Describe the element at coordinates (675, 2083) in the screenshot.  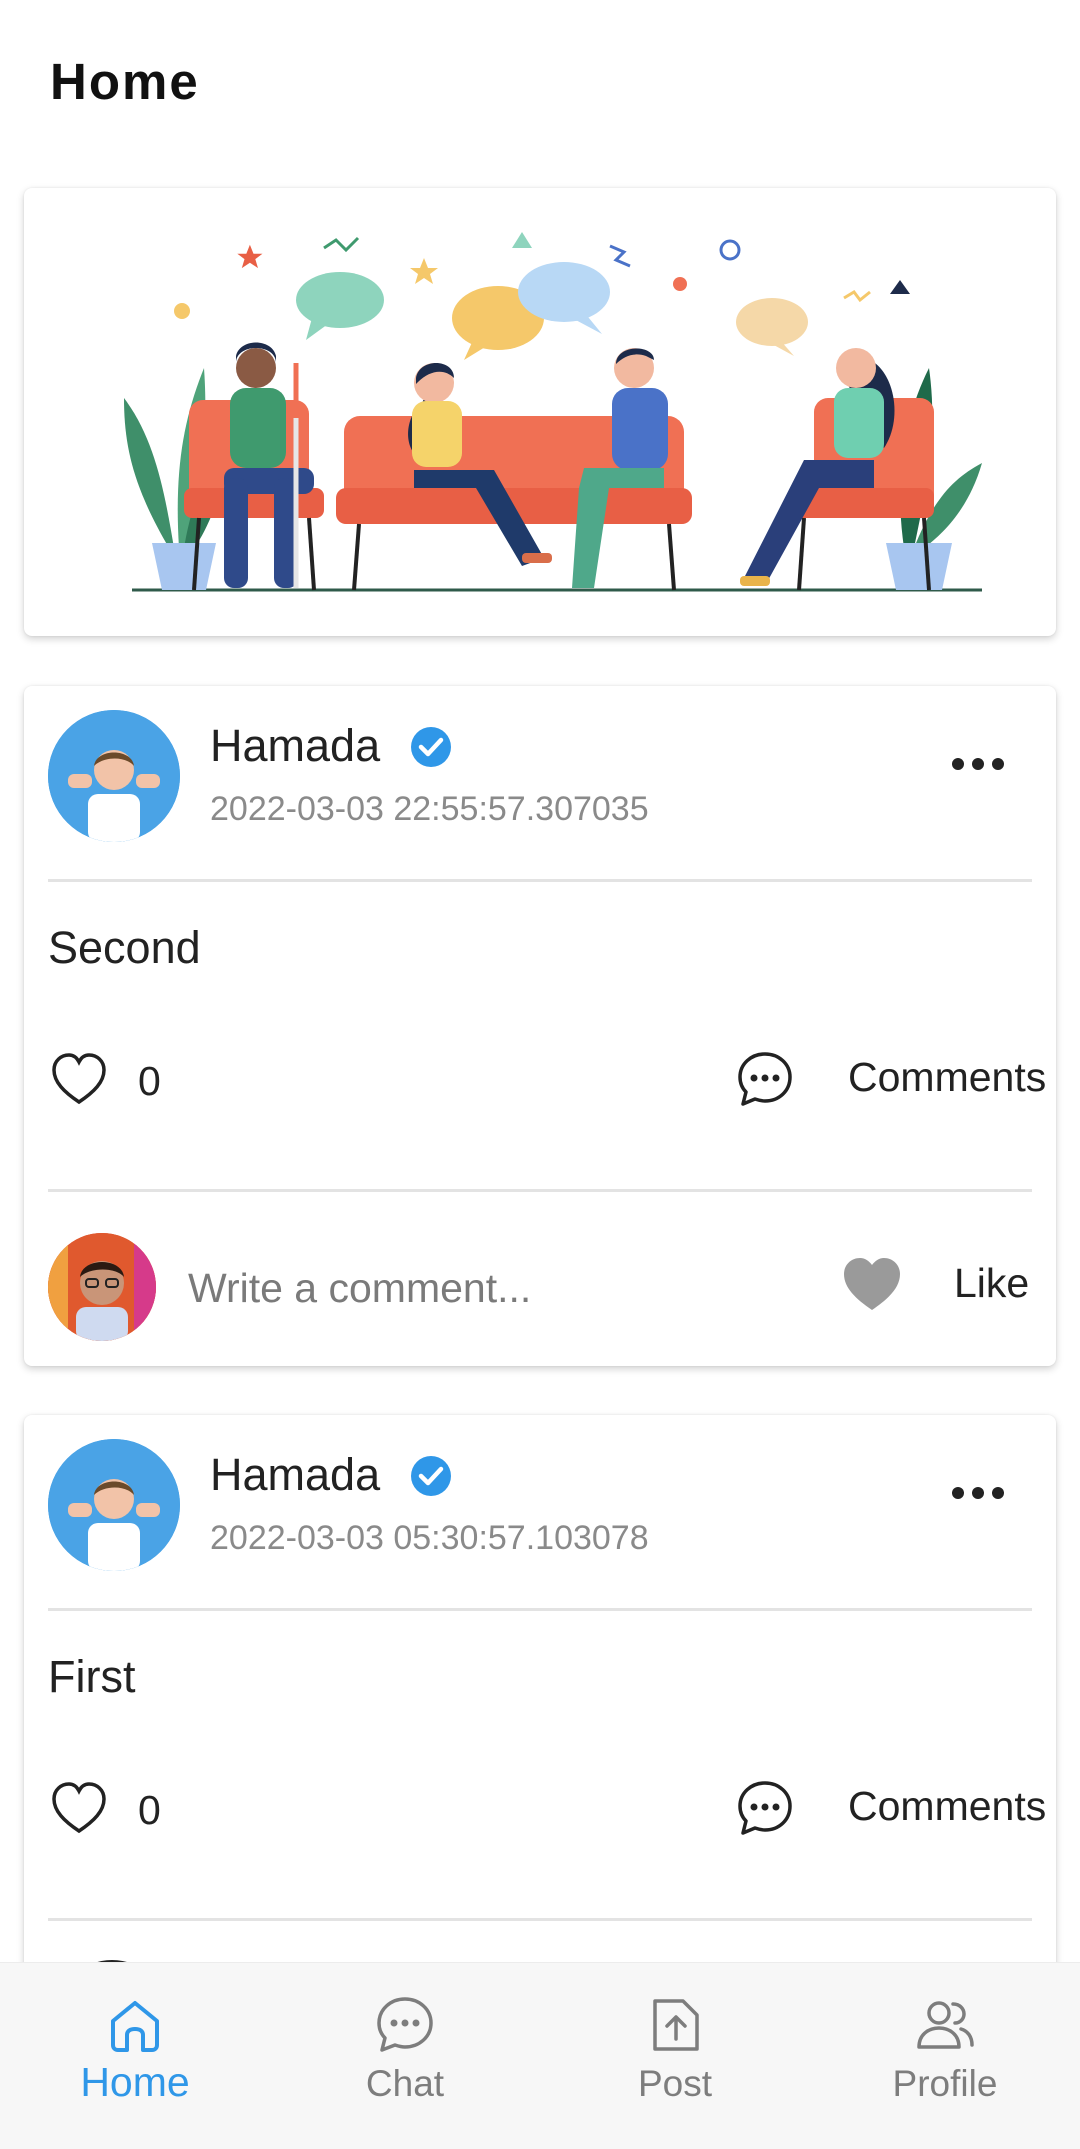
I see `nav-label-post: Post` at that location.